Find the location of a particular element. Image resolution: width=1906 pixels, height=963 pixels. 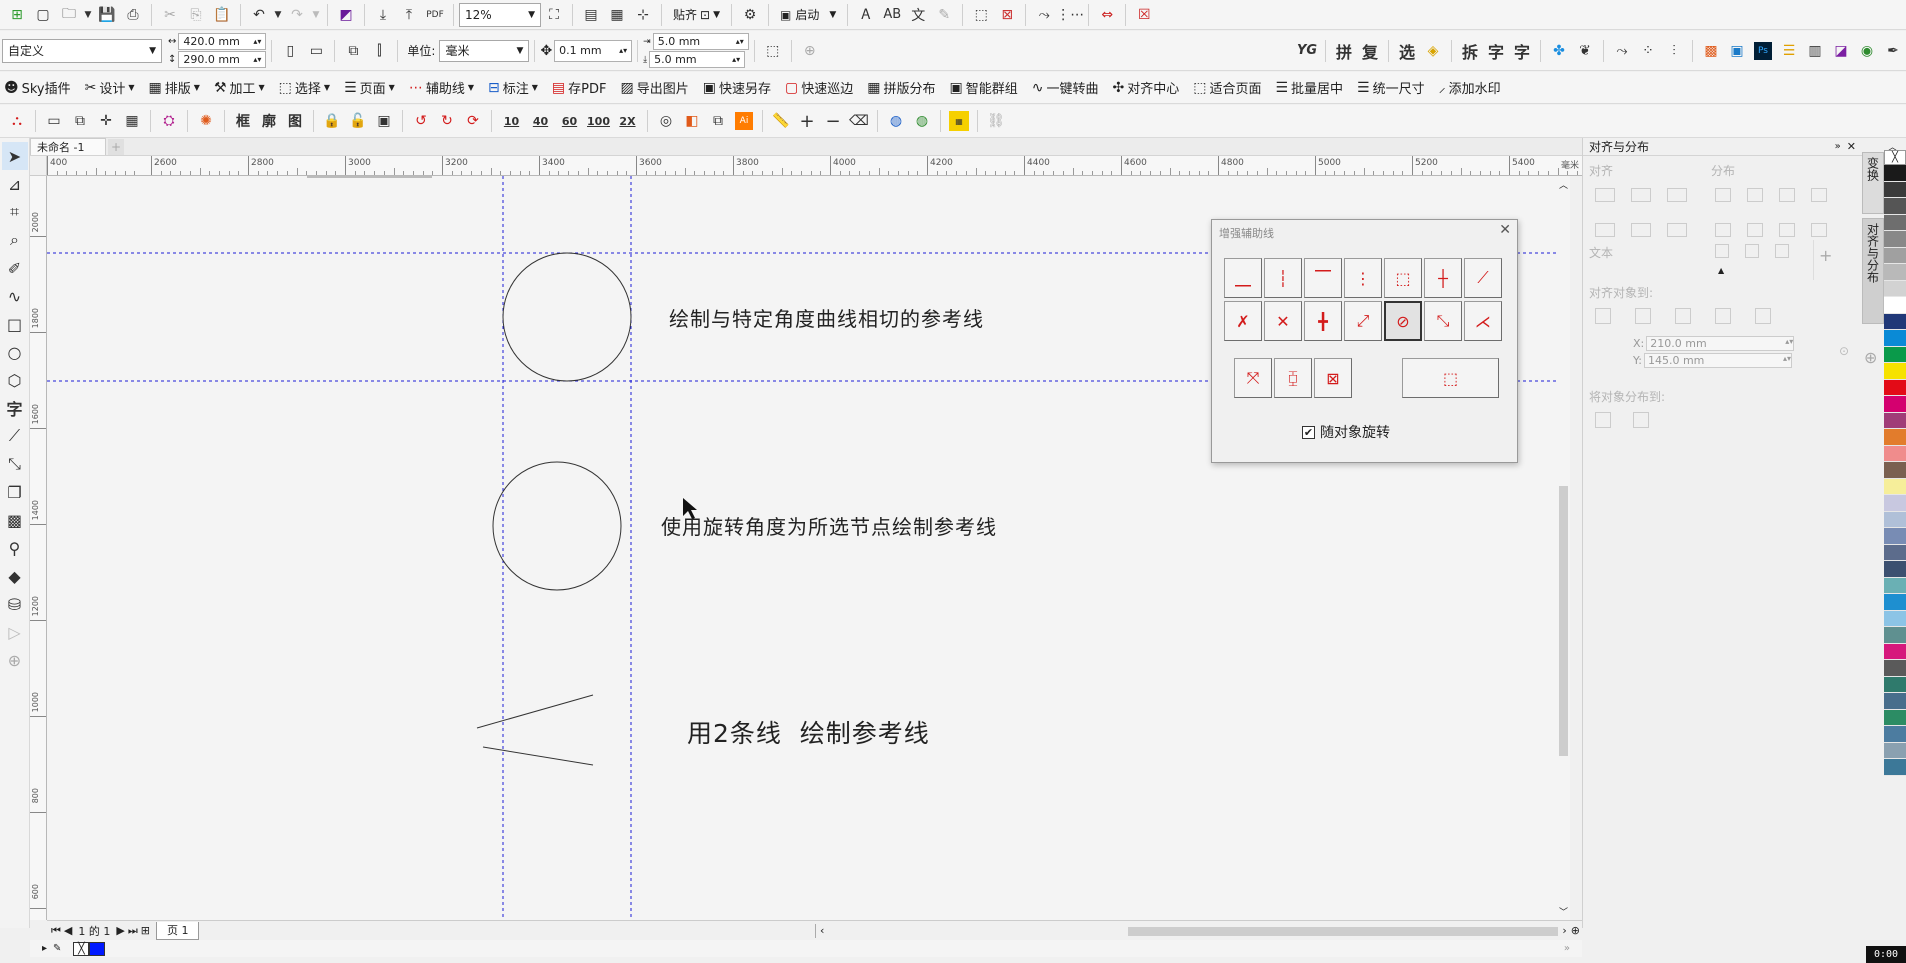

vertical-ruler: 2000 1800 1600 1400 1200 1000 800 600 is located at coordinates (38, 548).